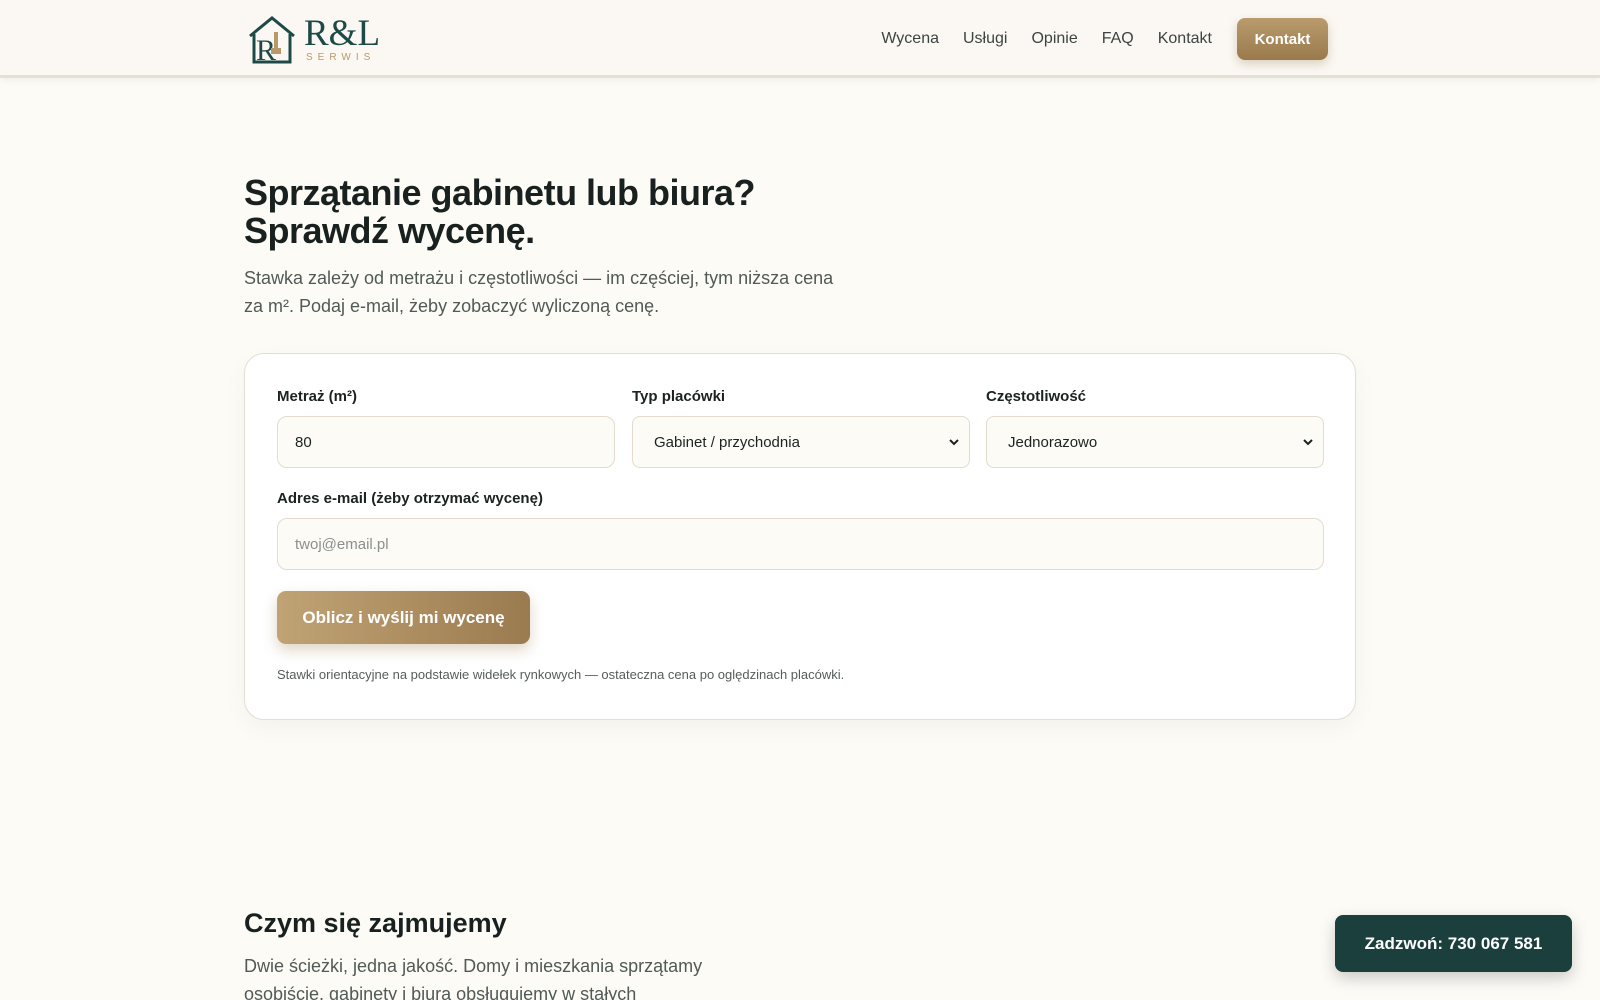 Image resolution: width=1600 pixels, height=1000 pixels. Describe the element at coordinates (272, 41) in the screenshot. I see `house-logo-icon: R` at that location.